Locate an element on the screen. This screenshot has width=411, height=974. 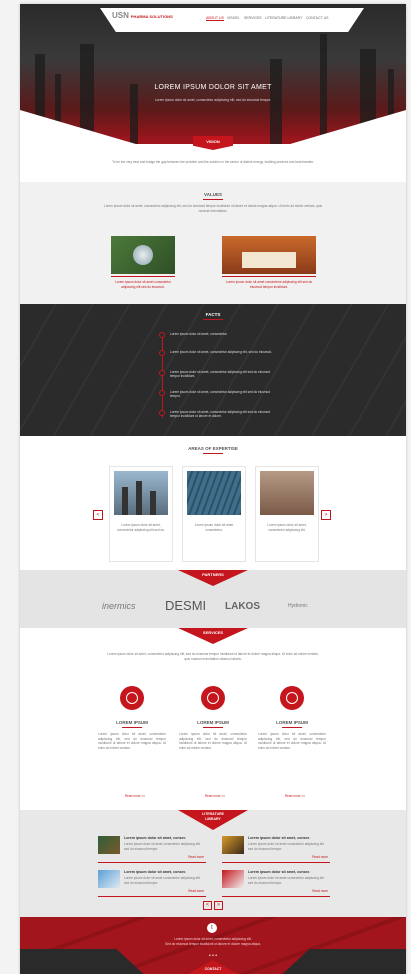
partner-logo-hydronic: Hydronic is located at coordinates (298, 606).